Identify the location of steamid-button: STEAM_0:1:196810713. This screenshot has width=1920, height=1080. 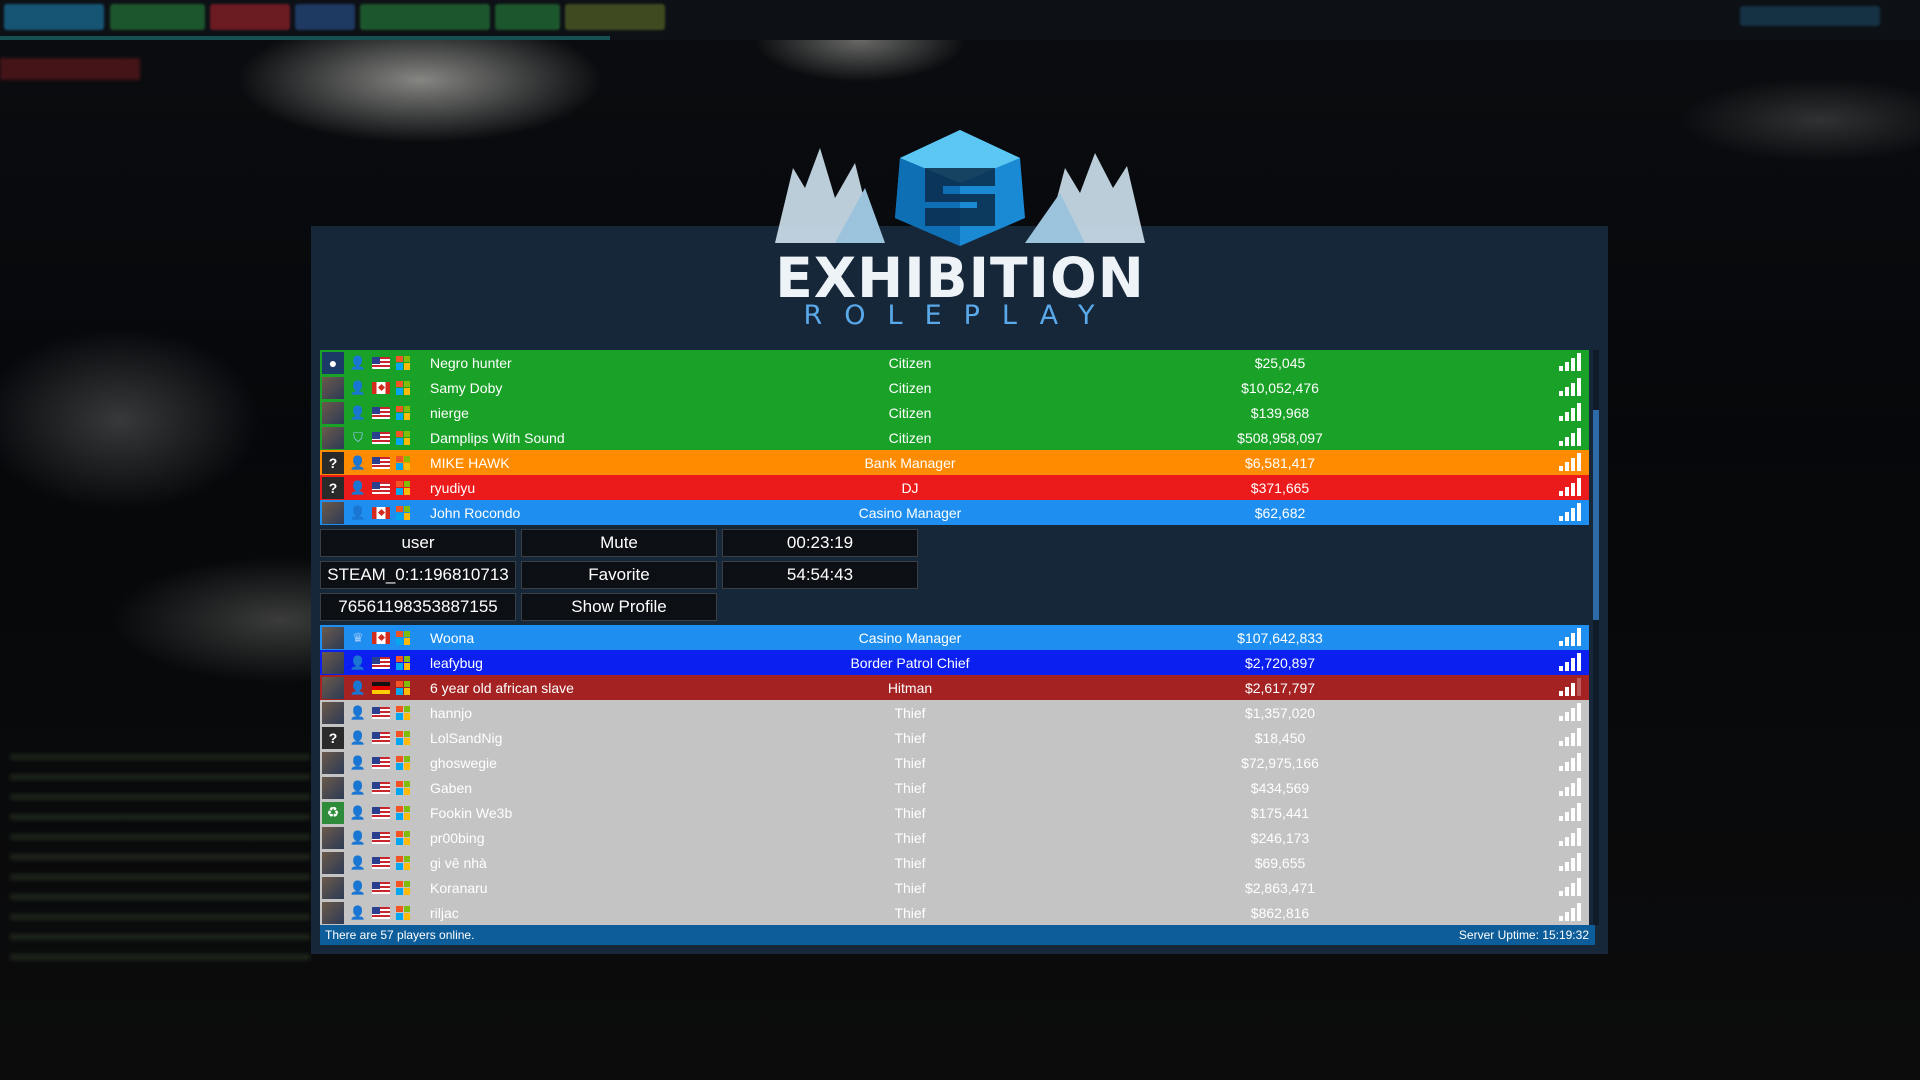
(418, 575).